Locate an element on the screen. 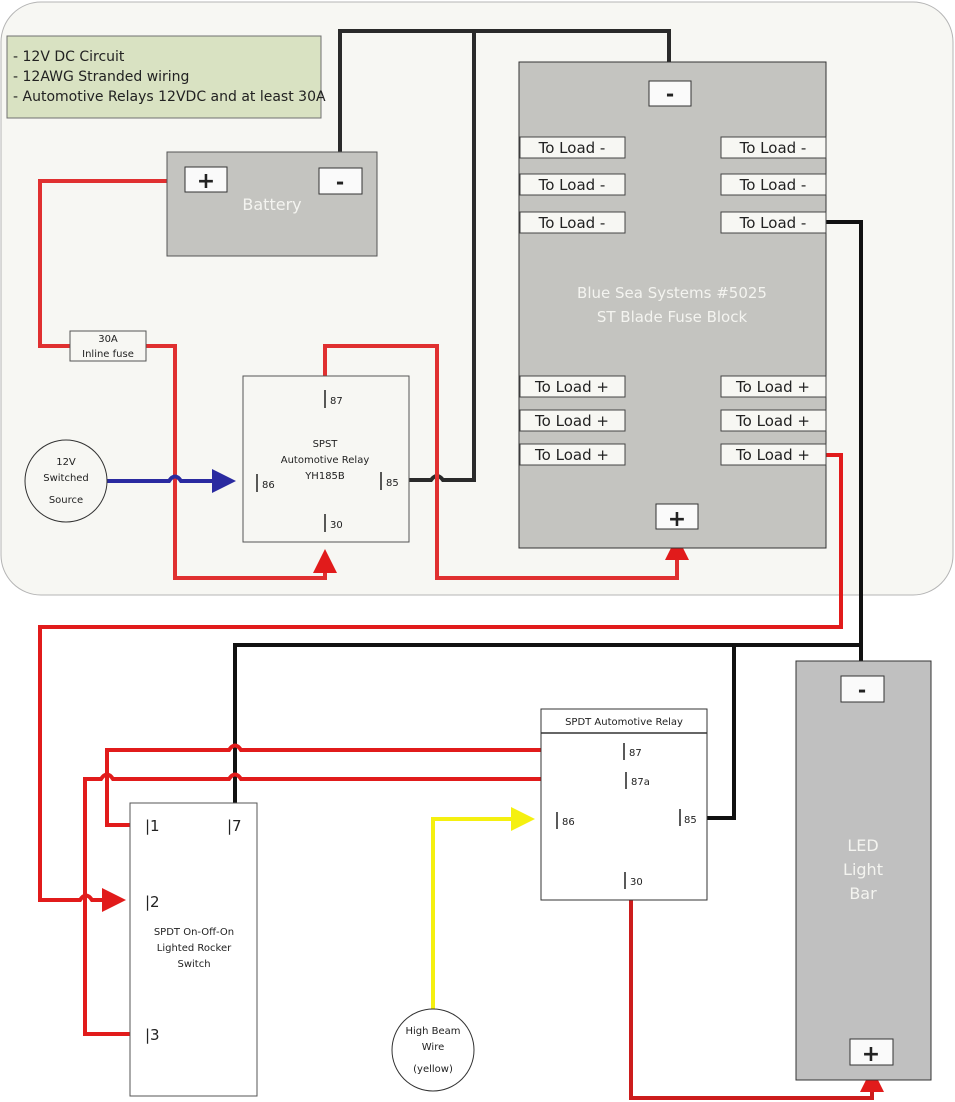 The width and height of the screenshot is (955, 1102). light-bar-line3: Bar is located at coordinates (863, 893).